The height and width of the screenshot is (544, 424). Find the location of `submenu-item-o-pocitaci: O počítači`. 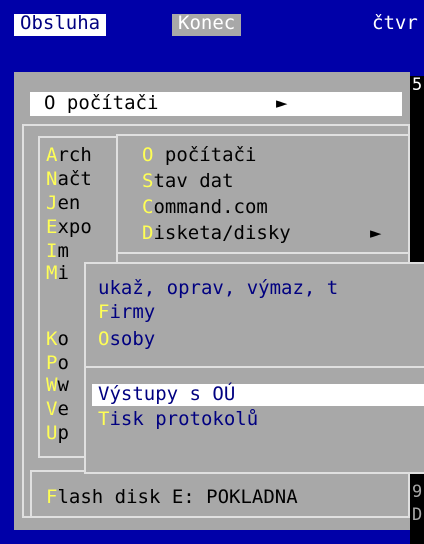

submenu-item-o-pocitaci: O počítači is located at coordinates (199, 155).